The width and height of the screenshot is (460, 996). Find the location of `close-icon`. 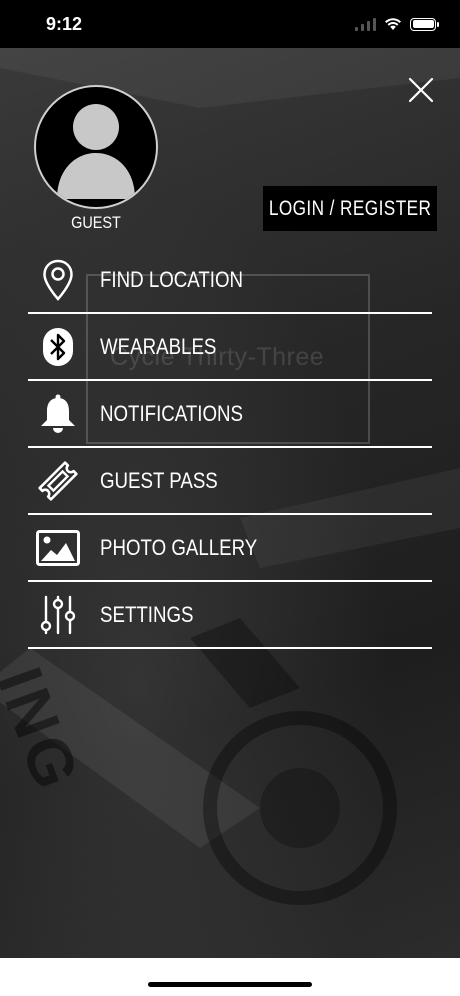

close-icon is located at coordinates (421, 90).